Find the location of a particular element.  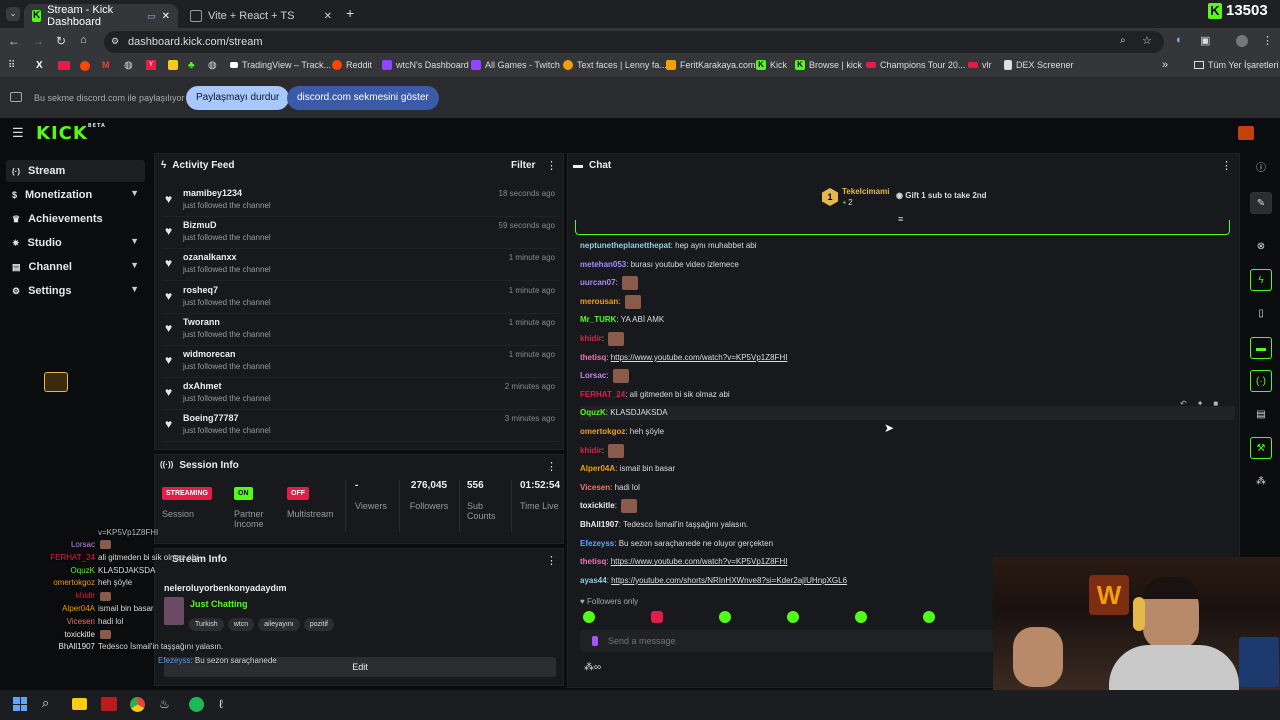

sidebar-item-studio: ✷ Studio ▼ is located at coordinates (75, 243).